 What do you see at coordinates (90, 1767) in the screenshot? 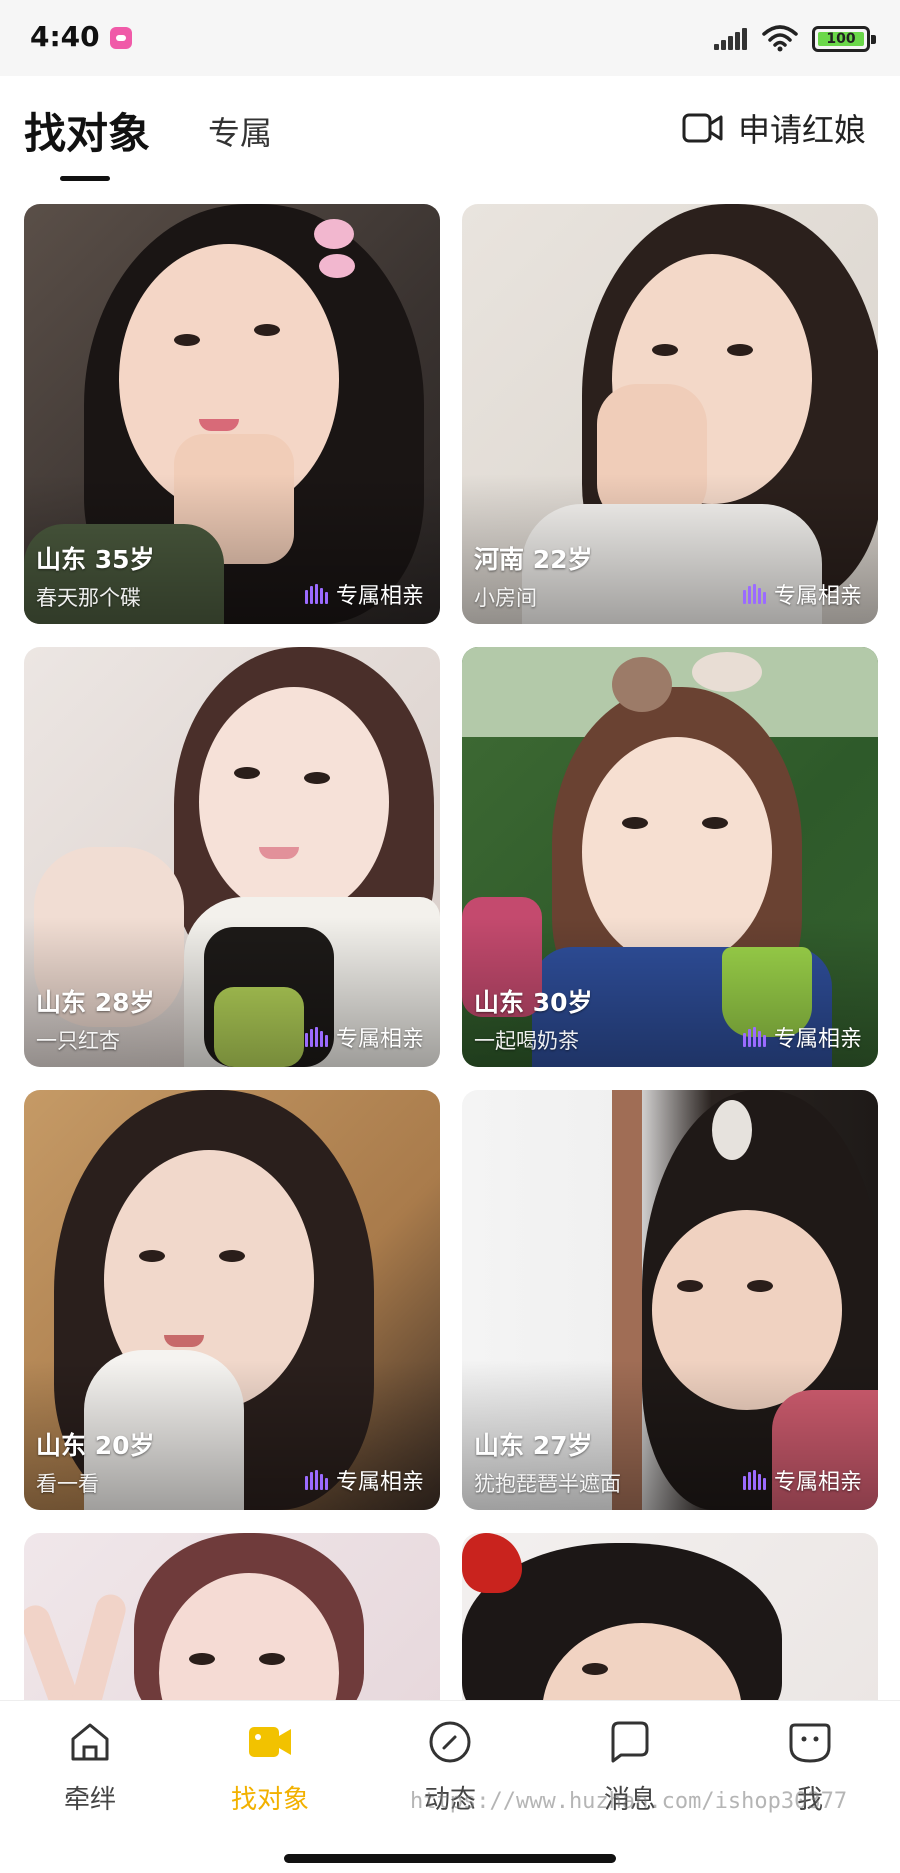
I see `tabbar-item-bond: 牵绊` at bounding box center [90, 1767].